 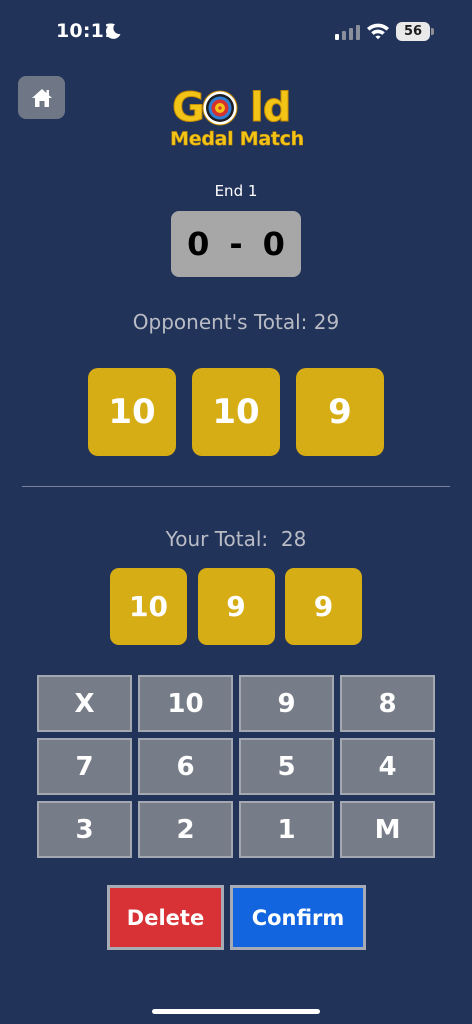 I want to click on key-9: 9, so click(x=286, y=703).